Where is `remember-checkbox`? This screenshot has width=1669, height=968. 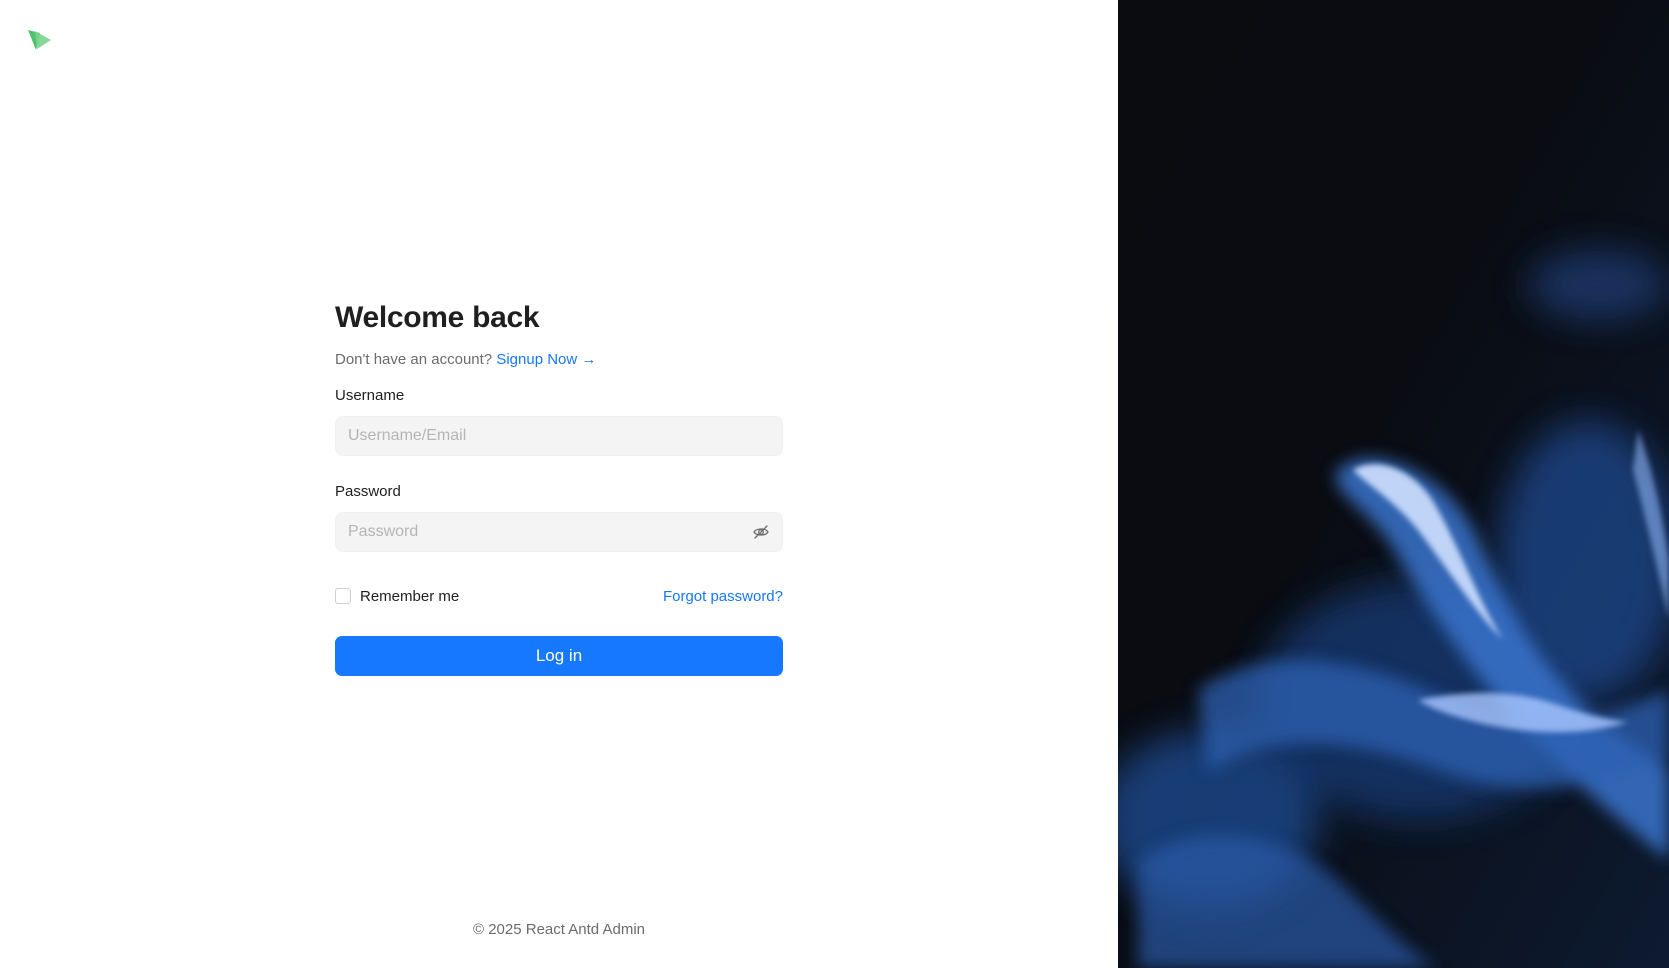
remember-checkbox is located at coordinates (343, 596).